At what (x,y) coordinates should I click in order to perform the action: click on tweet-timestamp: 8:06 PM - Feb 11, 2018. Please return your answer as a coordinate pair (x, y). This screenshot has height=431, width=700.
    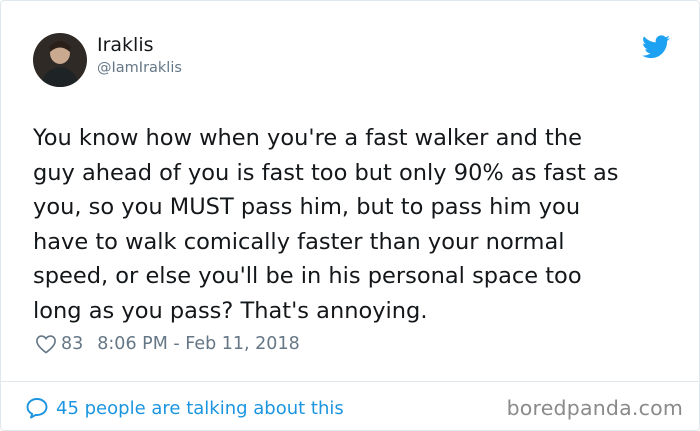
    Looking at the image, I should click on (198, 344).